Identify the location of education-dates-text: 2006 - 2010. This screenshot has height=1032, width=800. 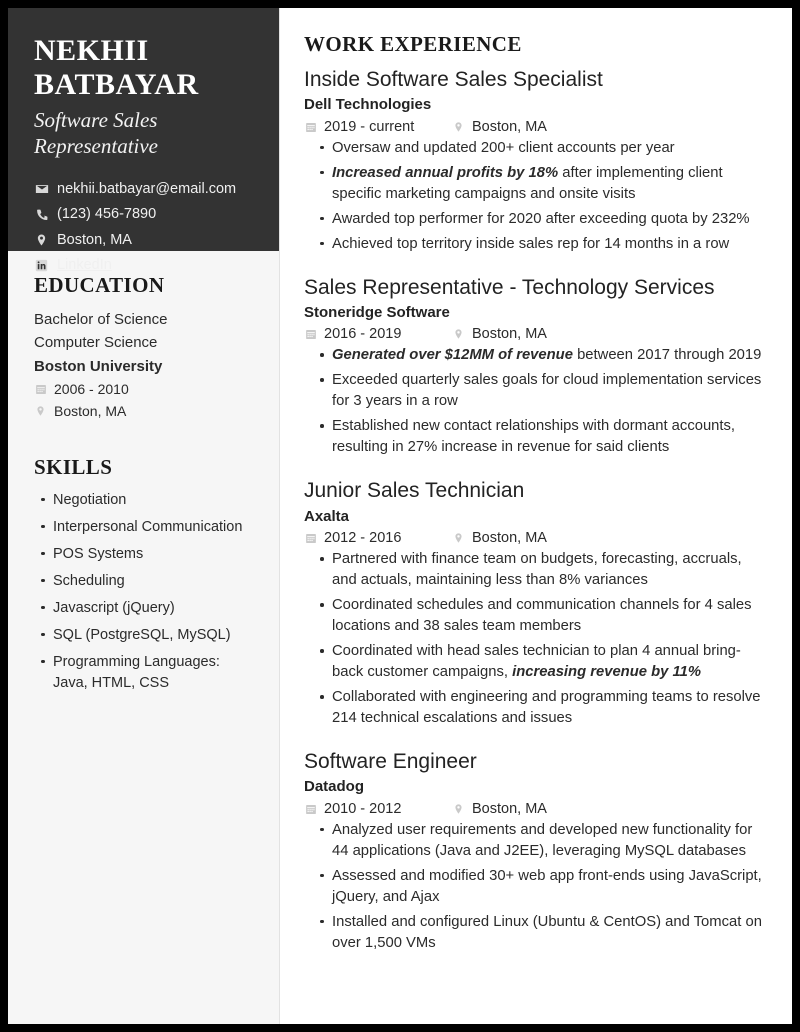
(91, 388).